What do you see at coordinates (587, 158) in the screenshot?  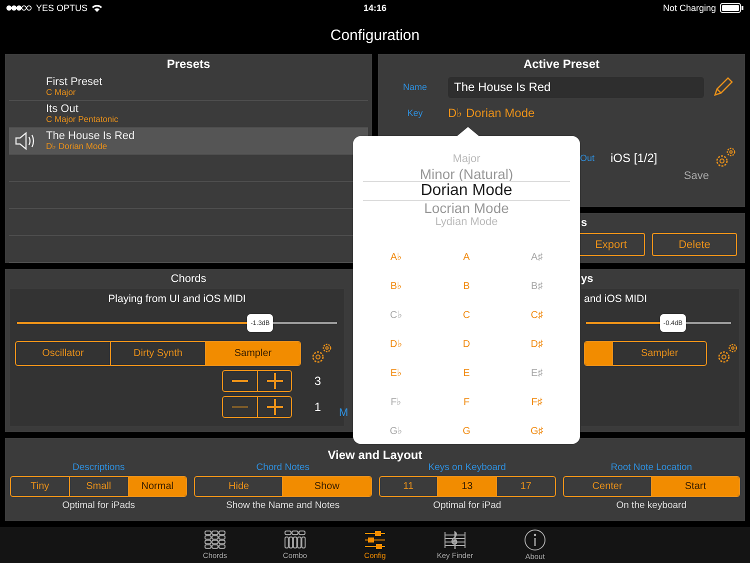 I see `field-label: Out` at bounding box center [587, 158].